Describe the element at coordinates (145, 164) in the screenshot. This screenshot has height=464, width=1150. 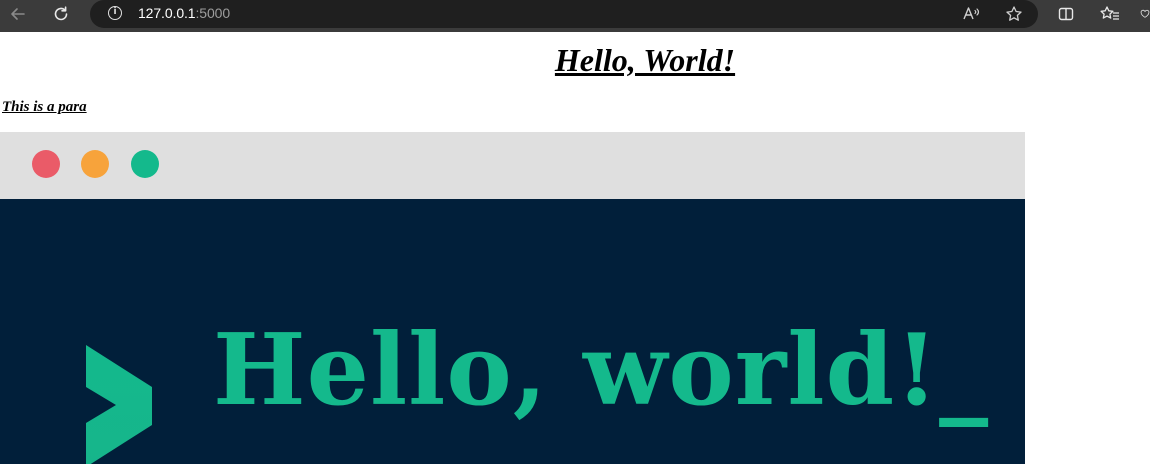
I see `green-dot-icon` at that location.